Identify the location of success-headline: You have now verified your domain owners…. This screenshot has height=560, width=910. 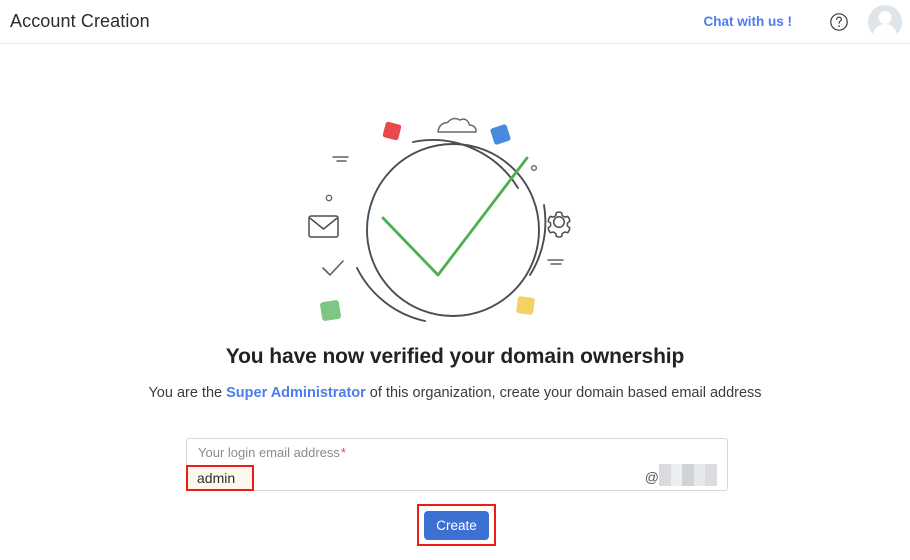
(455, 356).